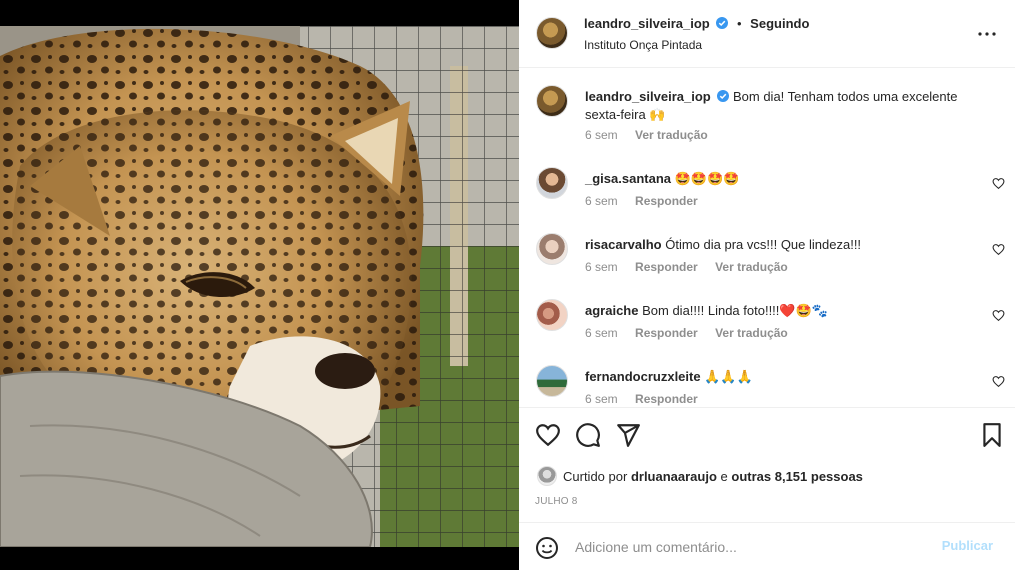  What do you see at coordinates (780, 377) in the screenshot?
I see `comment-body: fernandocruzxleite 🙏🙏🙏` at bounding box center [780, 377].